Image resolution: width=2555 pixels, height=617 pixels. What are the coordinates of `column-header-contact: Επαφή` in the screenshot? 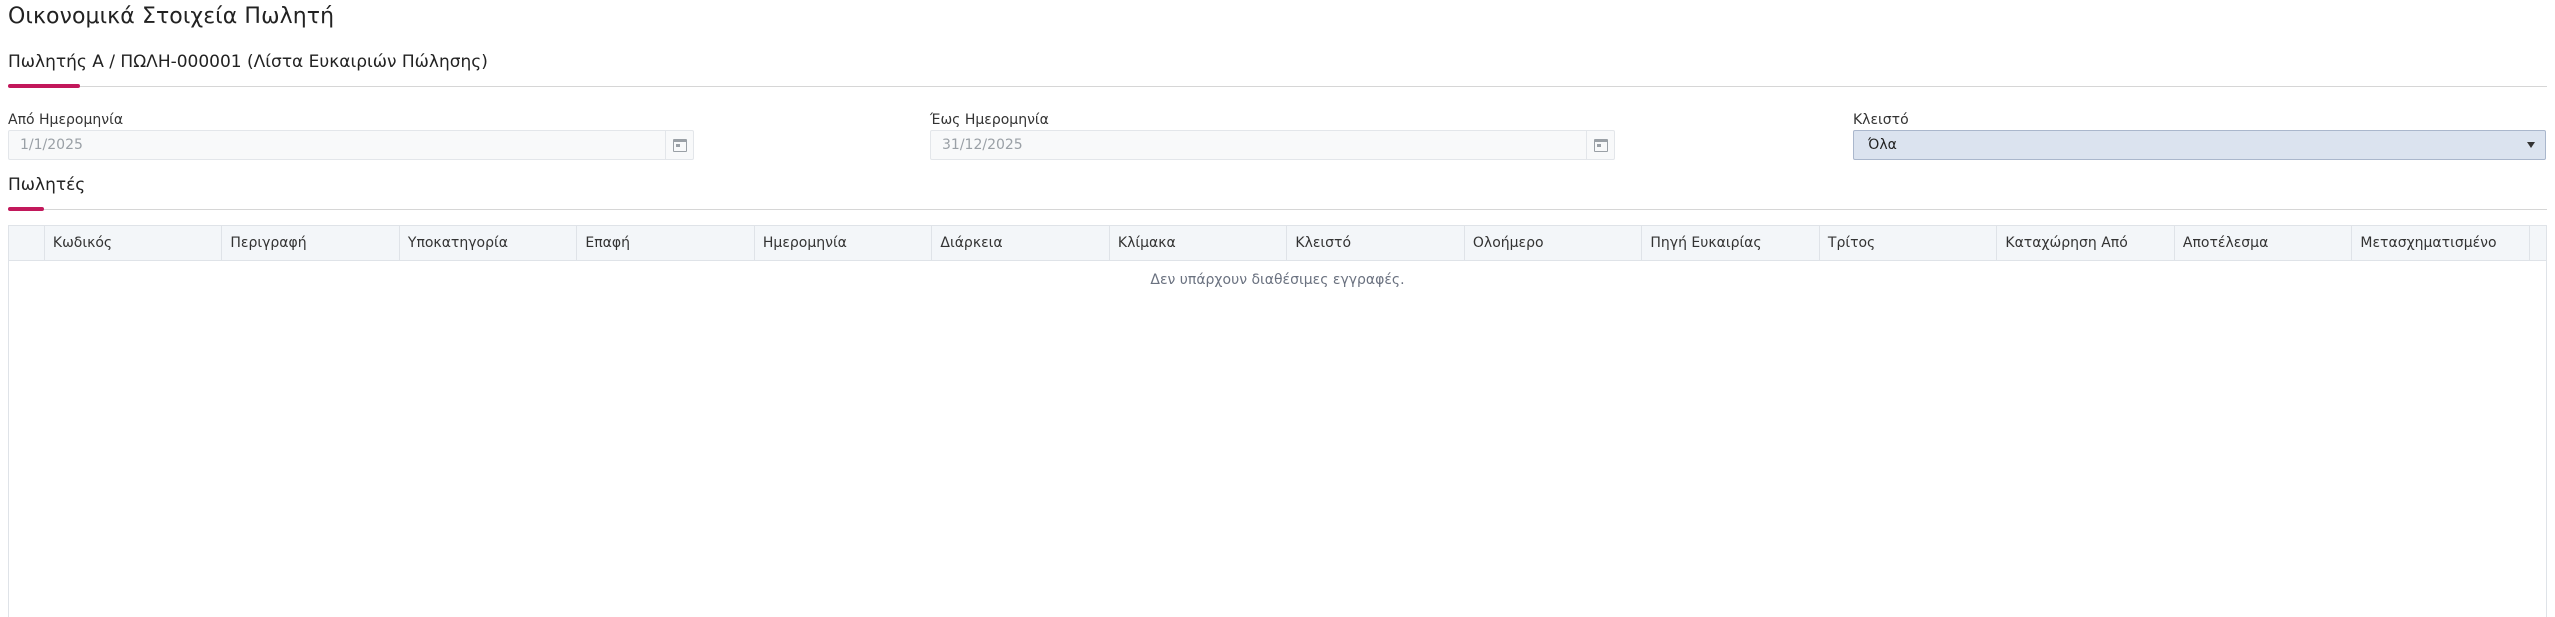 It's located at (666, 243).